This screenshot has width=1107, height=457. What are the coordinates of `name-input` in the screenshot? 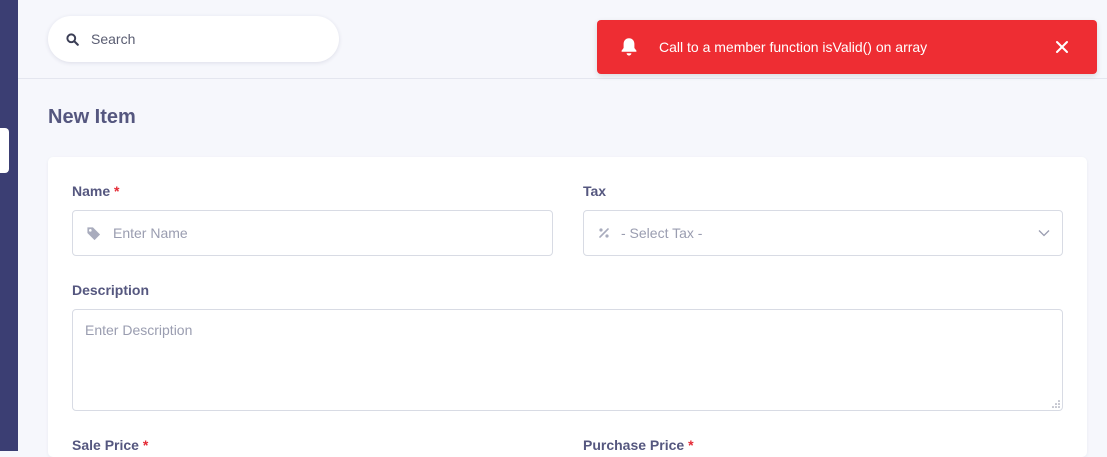 It's located at (321, 233).